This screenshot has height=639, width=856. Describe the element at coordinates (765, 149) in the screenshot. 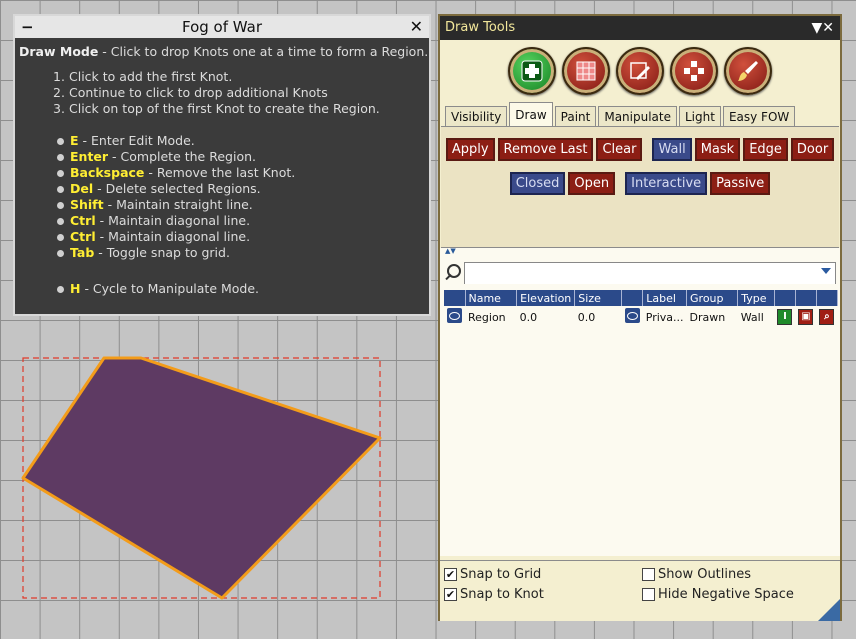

I see `edge-button: Edge` at that location.